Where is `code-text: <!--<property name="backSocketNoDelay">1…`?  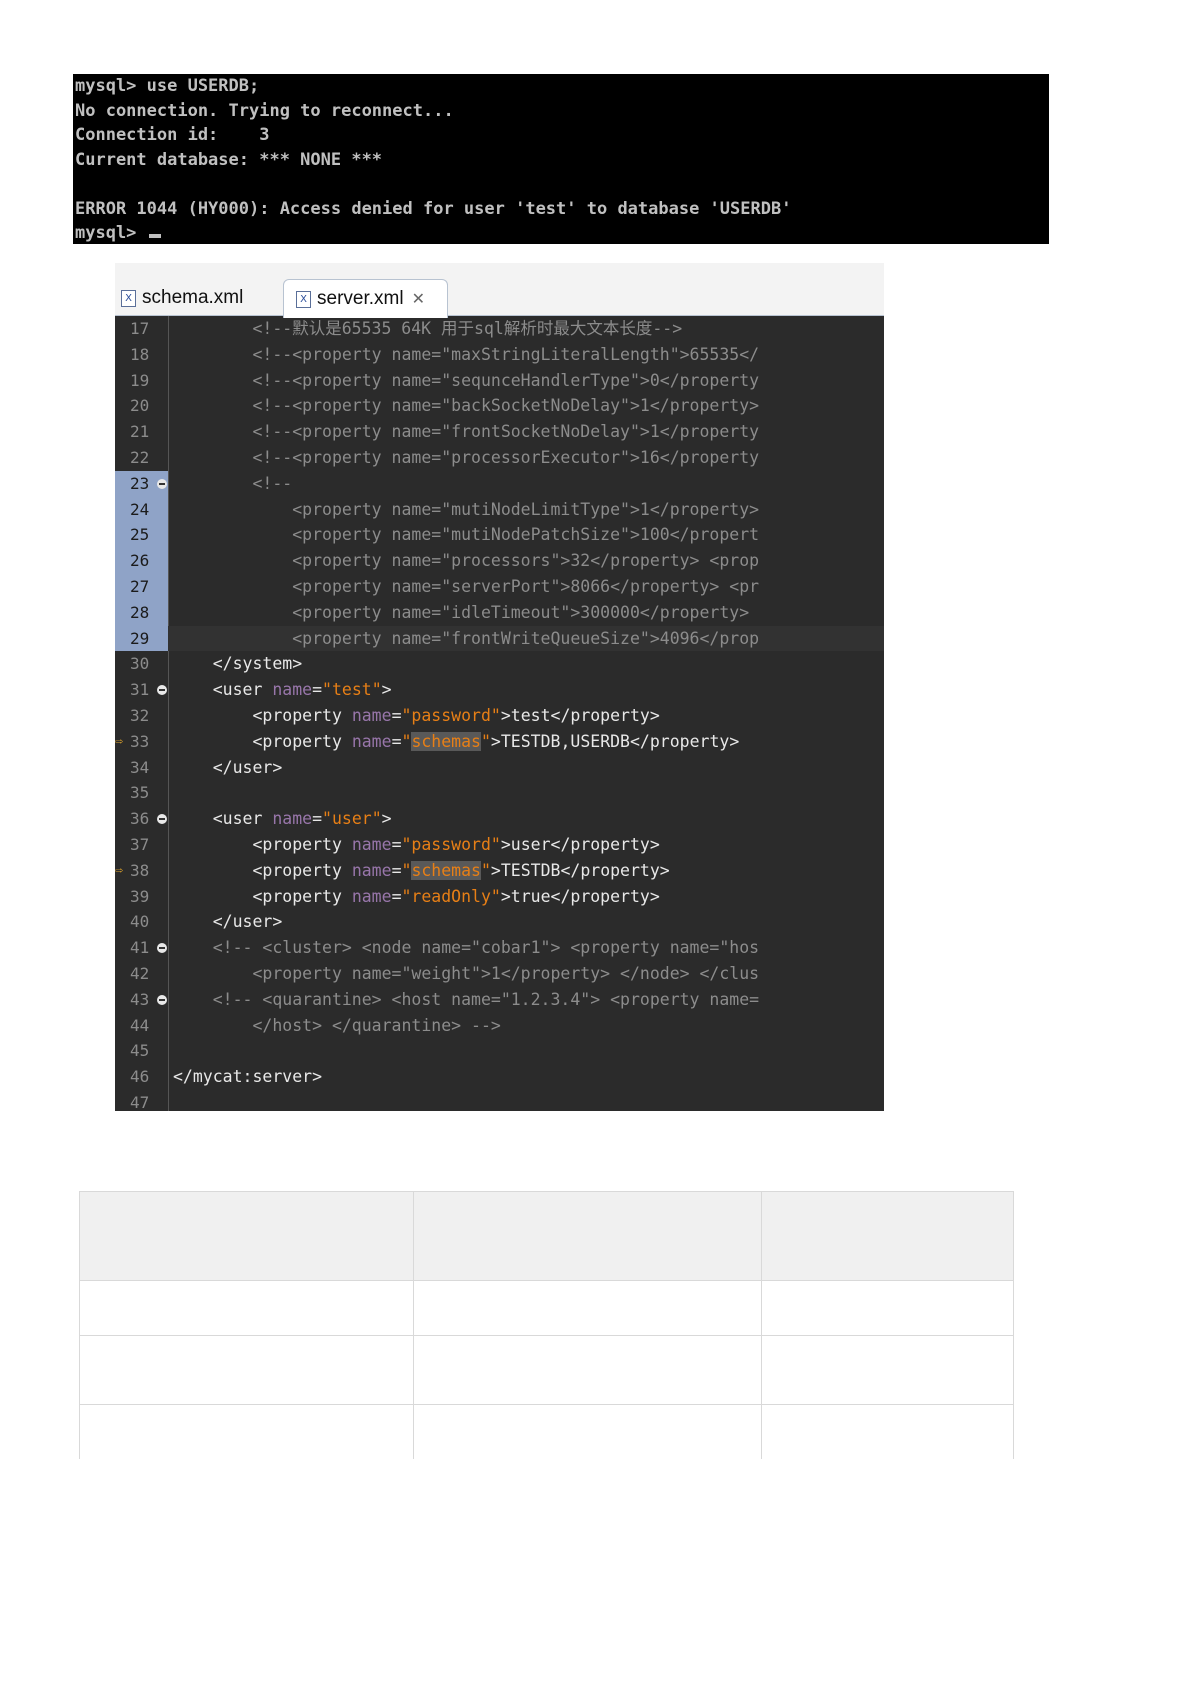 code-text: <!--<property name="backSocketNoDelay">1… is located at coordinates (466, 406).